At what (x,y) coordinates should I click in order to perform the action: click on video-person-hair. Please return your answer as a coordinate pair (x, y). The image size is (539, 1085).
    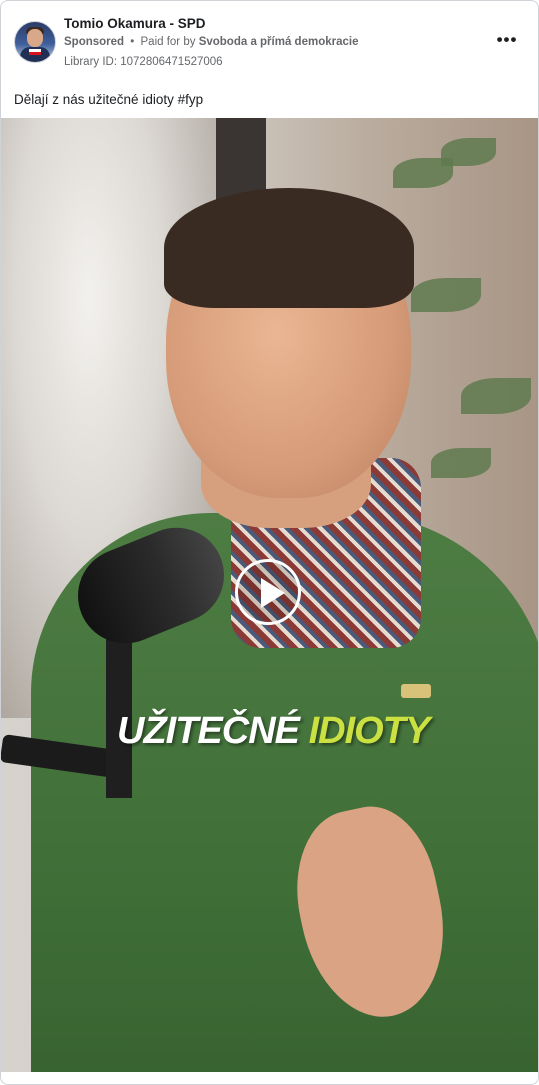
    Looking at the image, I should click on (289, 248).